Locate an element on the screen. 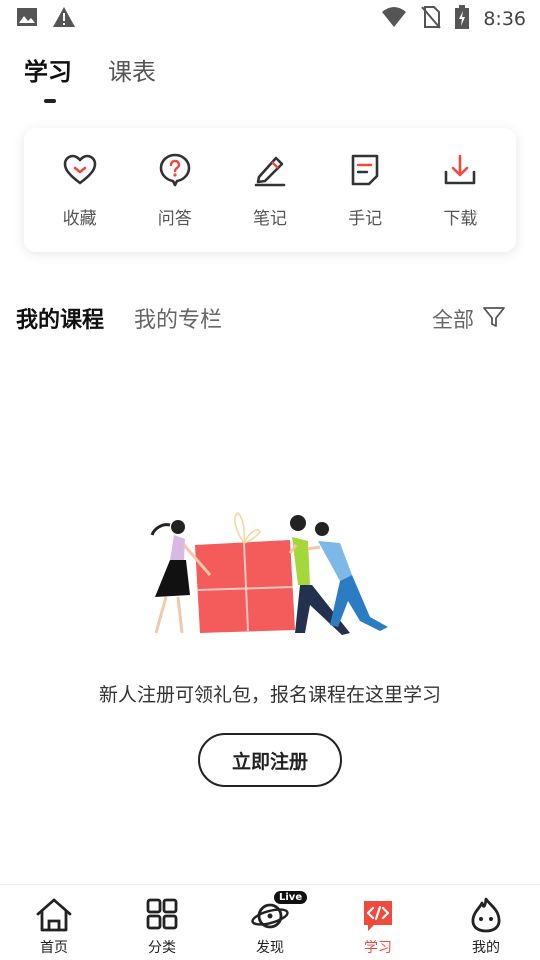  tool-favorites: 收藏 is located at coordinates (80, 190).